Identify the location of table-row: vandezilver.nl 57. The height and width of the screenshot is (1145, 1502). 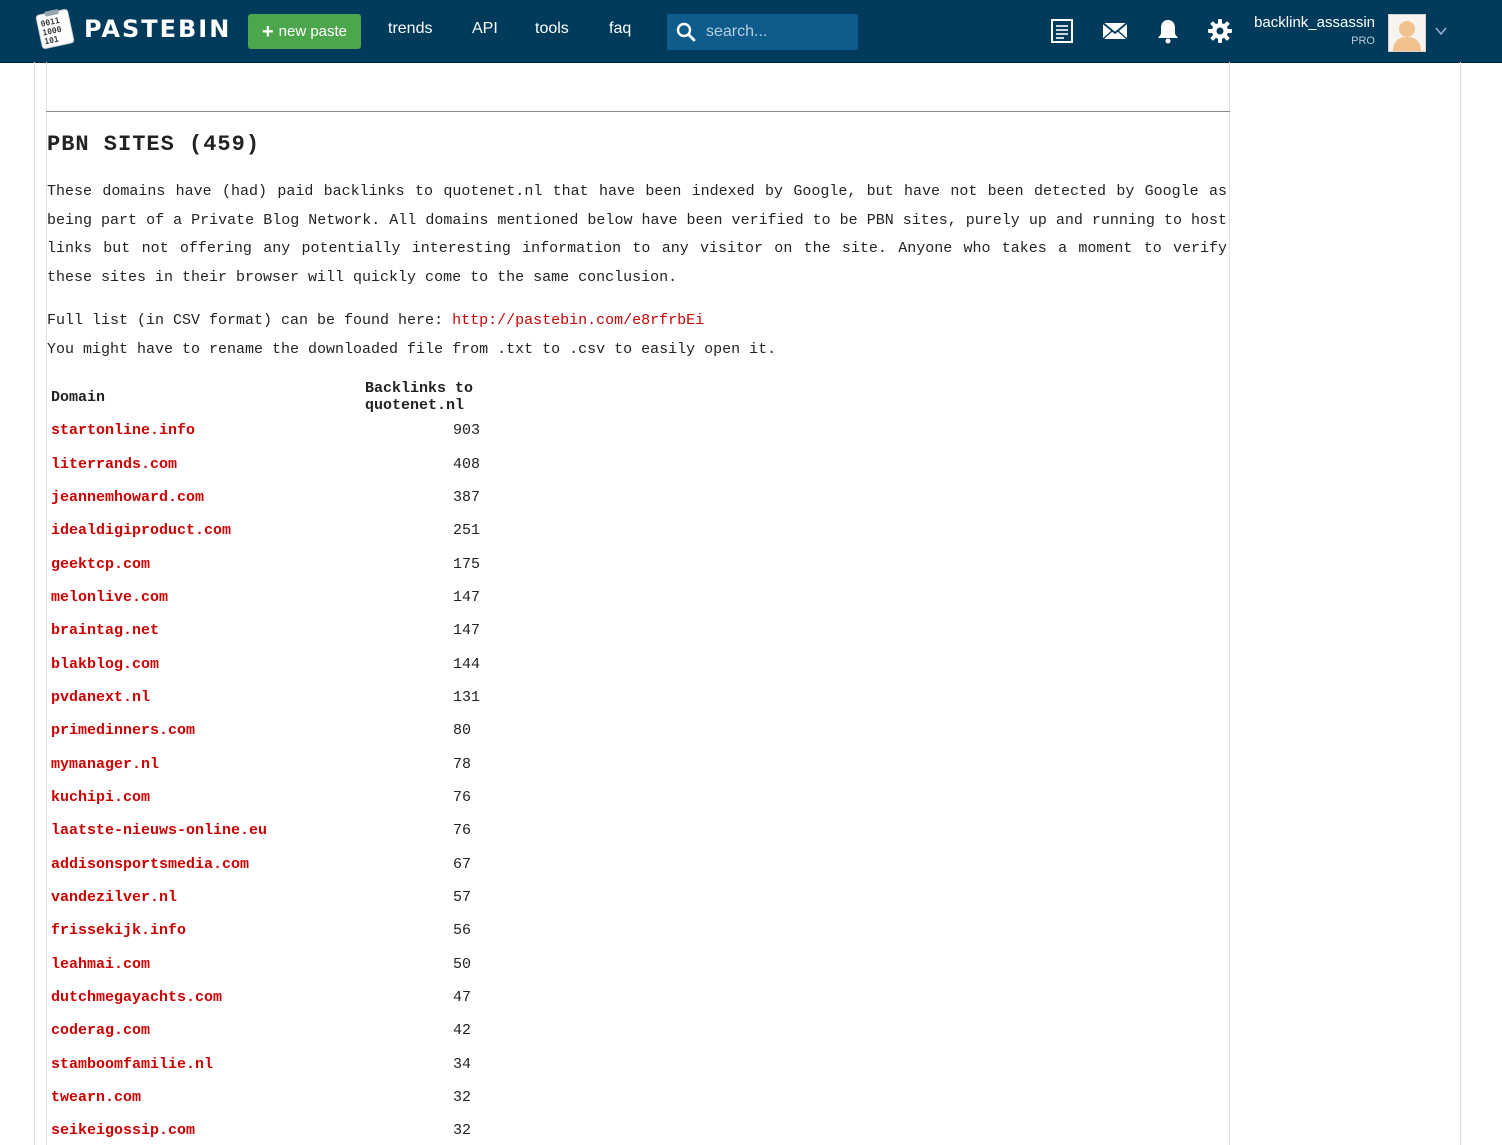
(313, 897).